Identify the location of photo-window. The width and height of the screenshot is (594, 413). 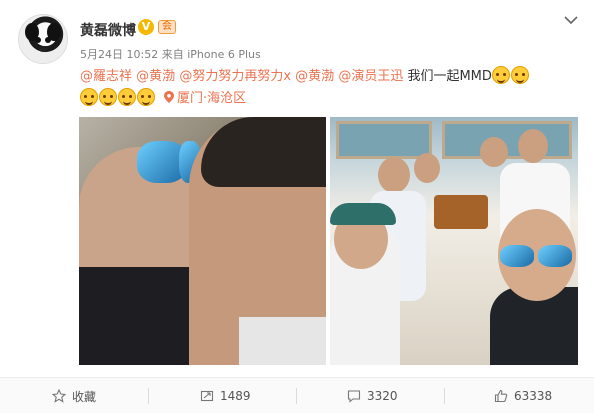
(384, 140).